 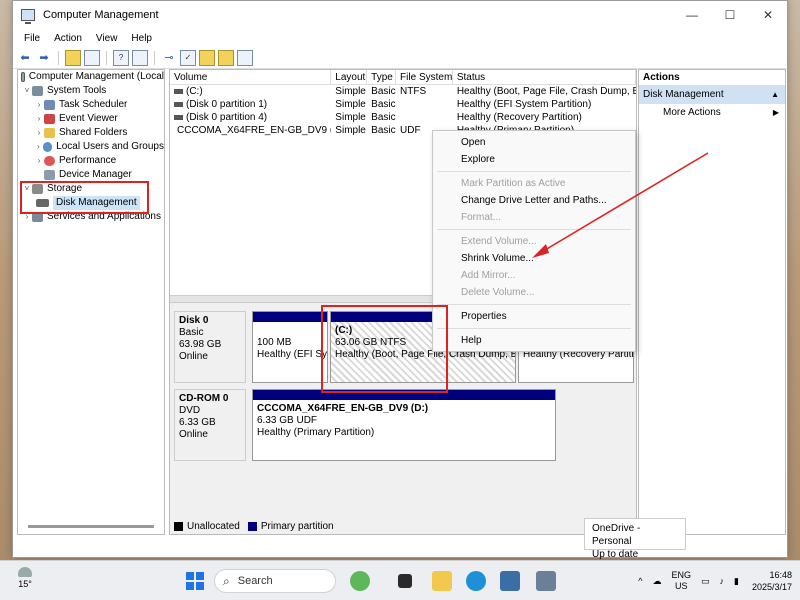 I want to click on help-icon: ?, so click(x=121, y=57).